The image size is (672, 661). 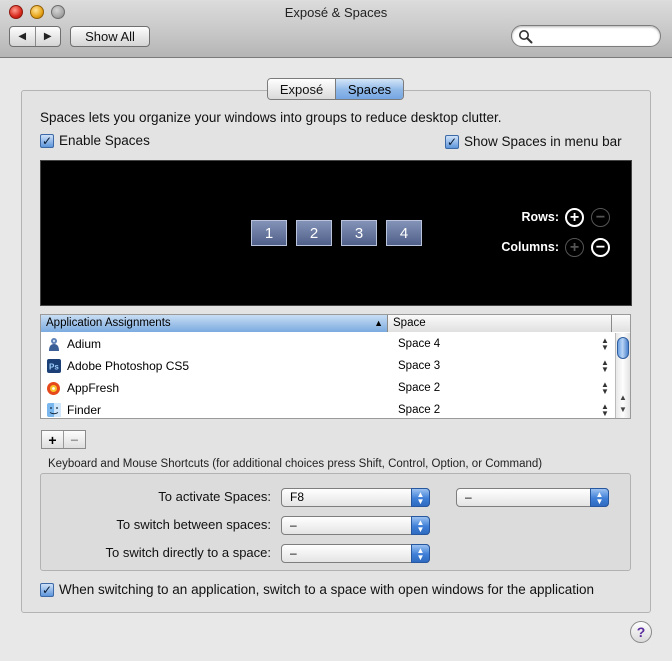 I want to click on app-cell: Ps Adobe Photoshop CS5, so click(x=214, y=366).